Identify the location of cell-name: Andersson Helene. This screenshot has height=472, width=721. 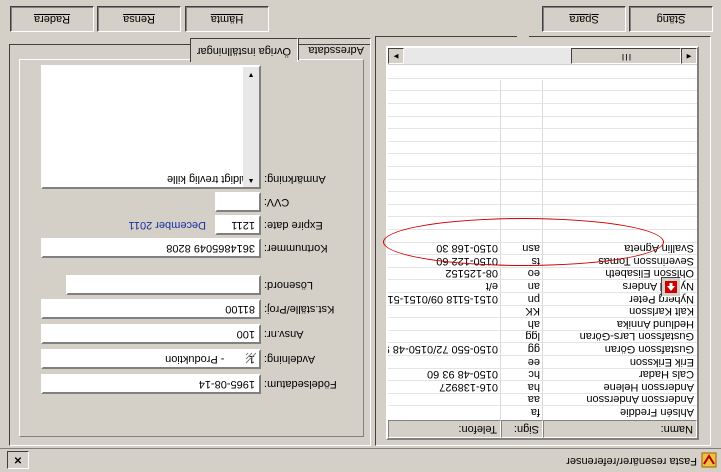
(648, 386).